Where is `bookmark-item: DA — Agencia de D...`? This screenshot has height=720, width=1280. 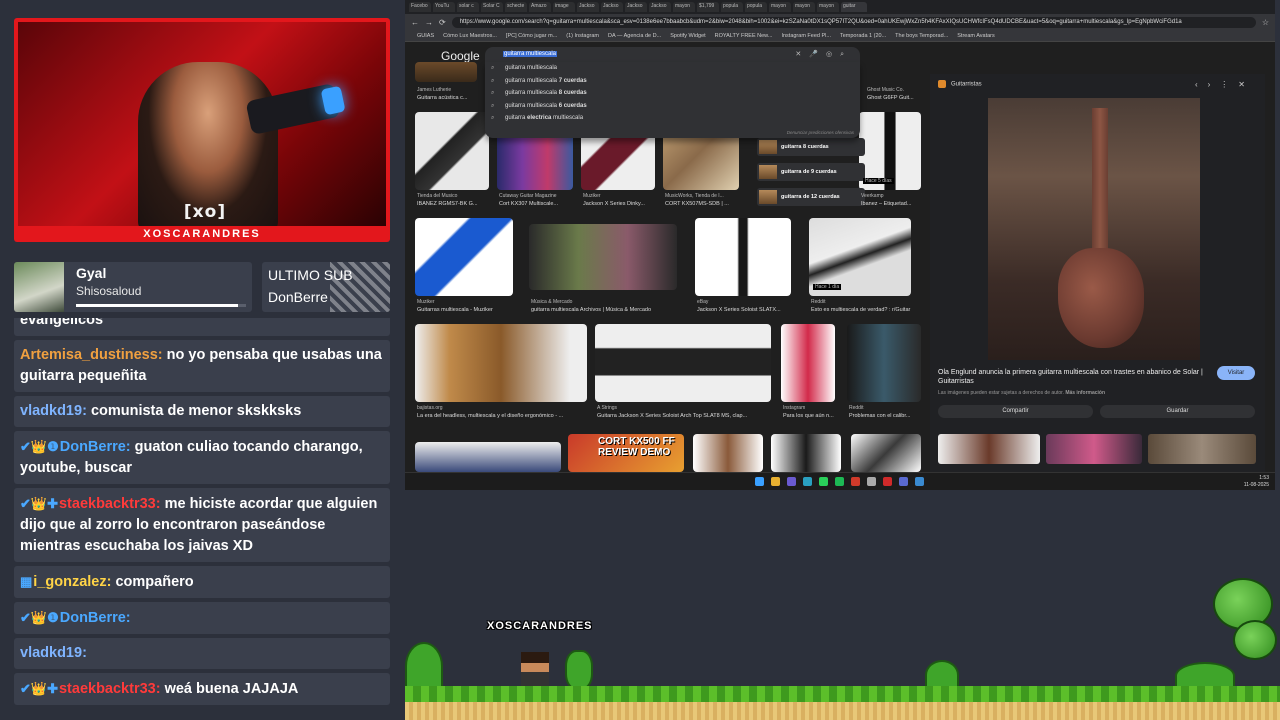
bookmark-item: DA — Agencia de D... is located at coordinates (634, 36).